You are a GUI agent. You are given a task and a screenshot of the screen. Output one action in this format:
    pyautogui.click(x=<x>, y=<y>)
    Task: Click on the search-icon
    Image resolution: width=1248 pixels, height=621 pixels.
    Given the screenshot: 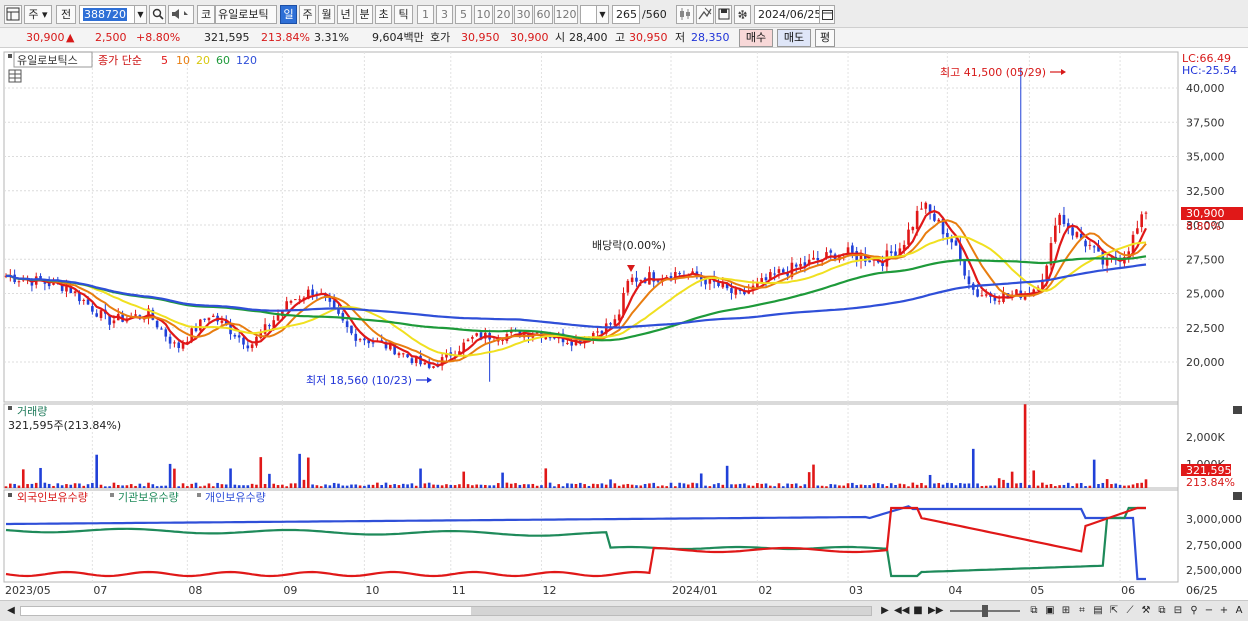 What is the action you would take?
    pyautogui.click(x=157, y=14)
    